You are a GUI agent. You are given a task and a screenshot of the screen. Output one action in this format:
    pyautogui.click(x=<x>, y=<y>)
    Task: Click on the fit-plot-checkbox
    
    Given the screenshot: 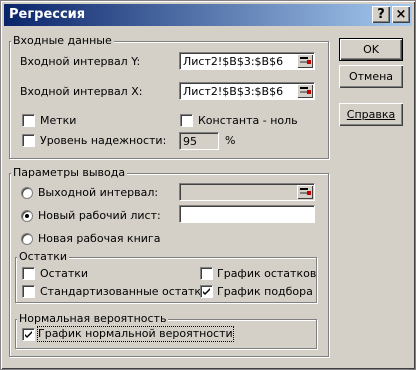 What is the action you would take?
    pyautogui.click(x=206, y=291)
    